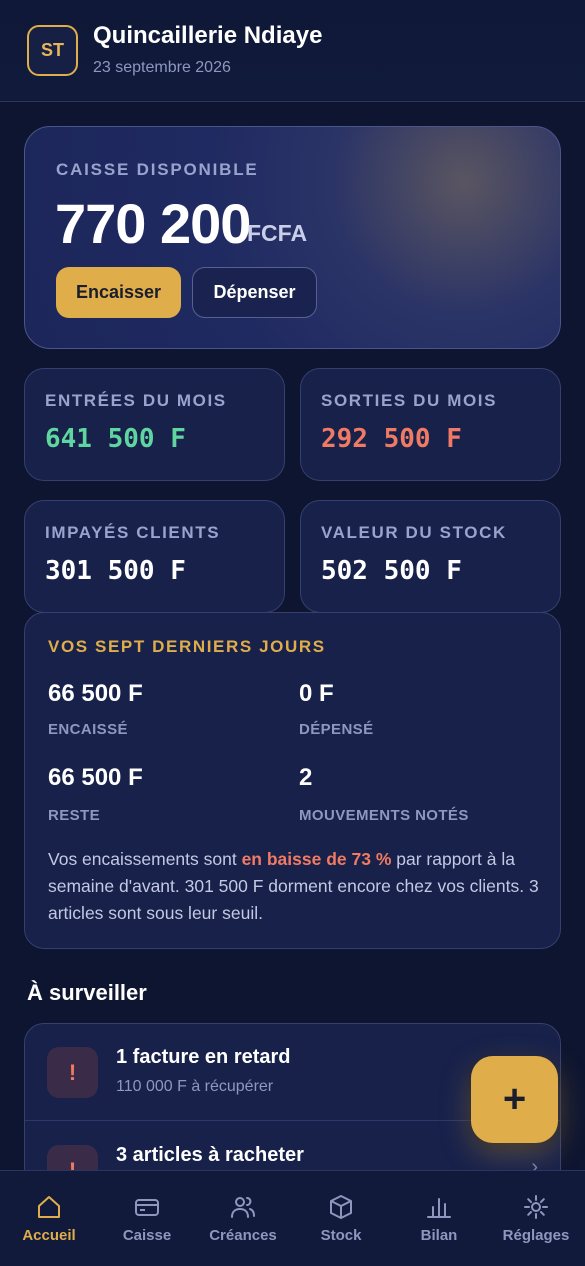  Describe the element at coordinates (536, 1235) in the screenshot. I see `nav-label: Réglages` at that location.